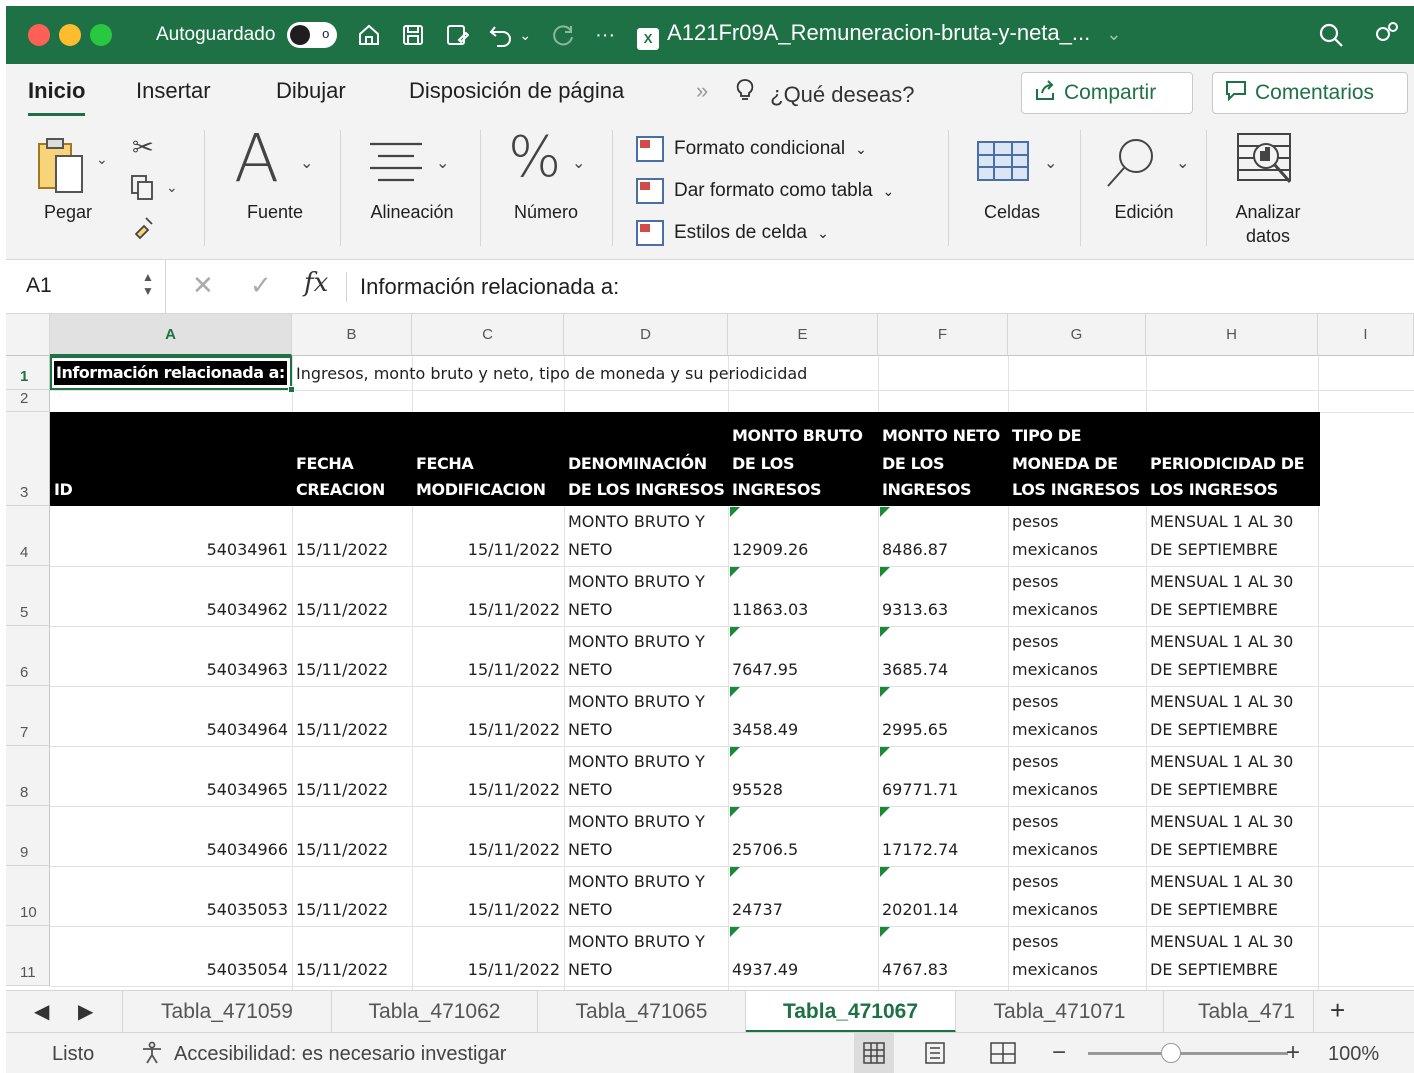  I want to click on autosave-toggle: o, so click(312, 35).